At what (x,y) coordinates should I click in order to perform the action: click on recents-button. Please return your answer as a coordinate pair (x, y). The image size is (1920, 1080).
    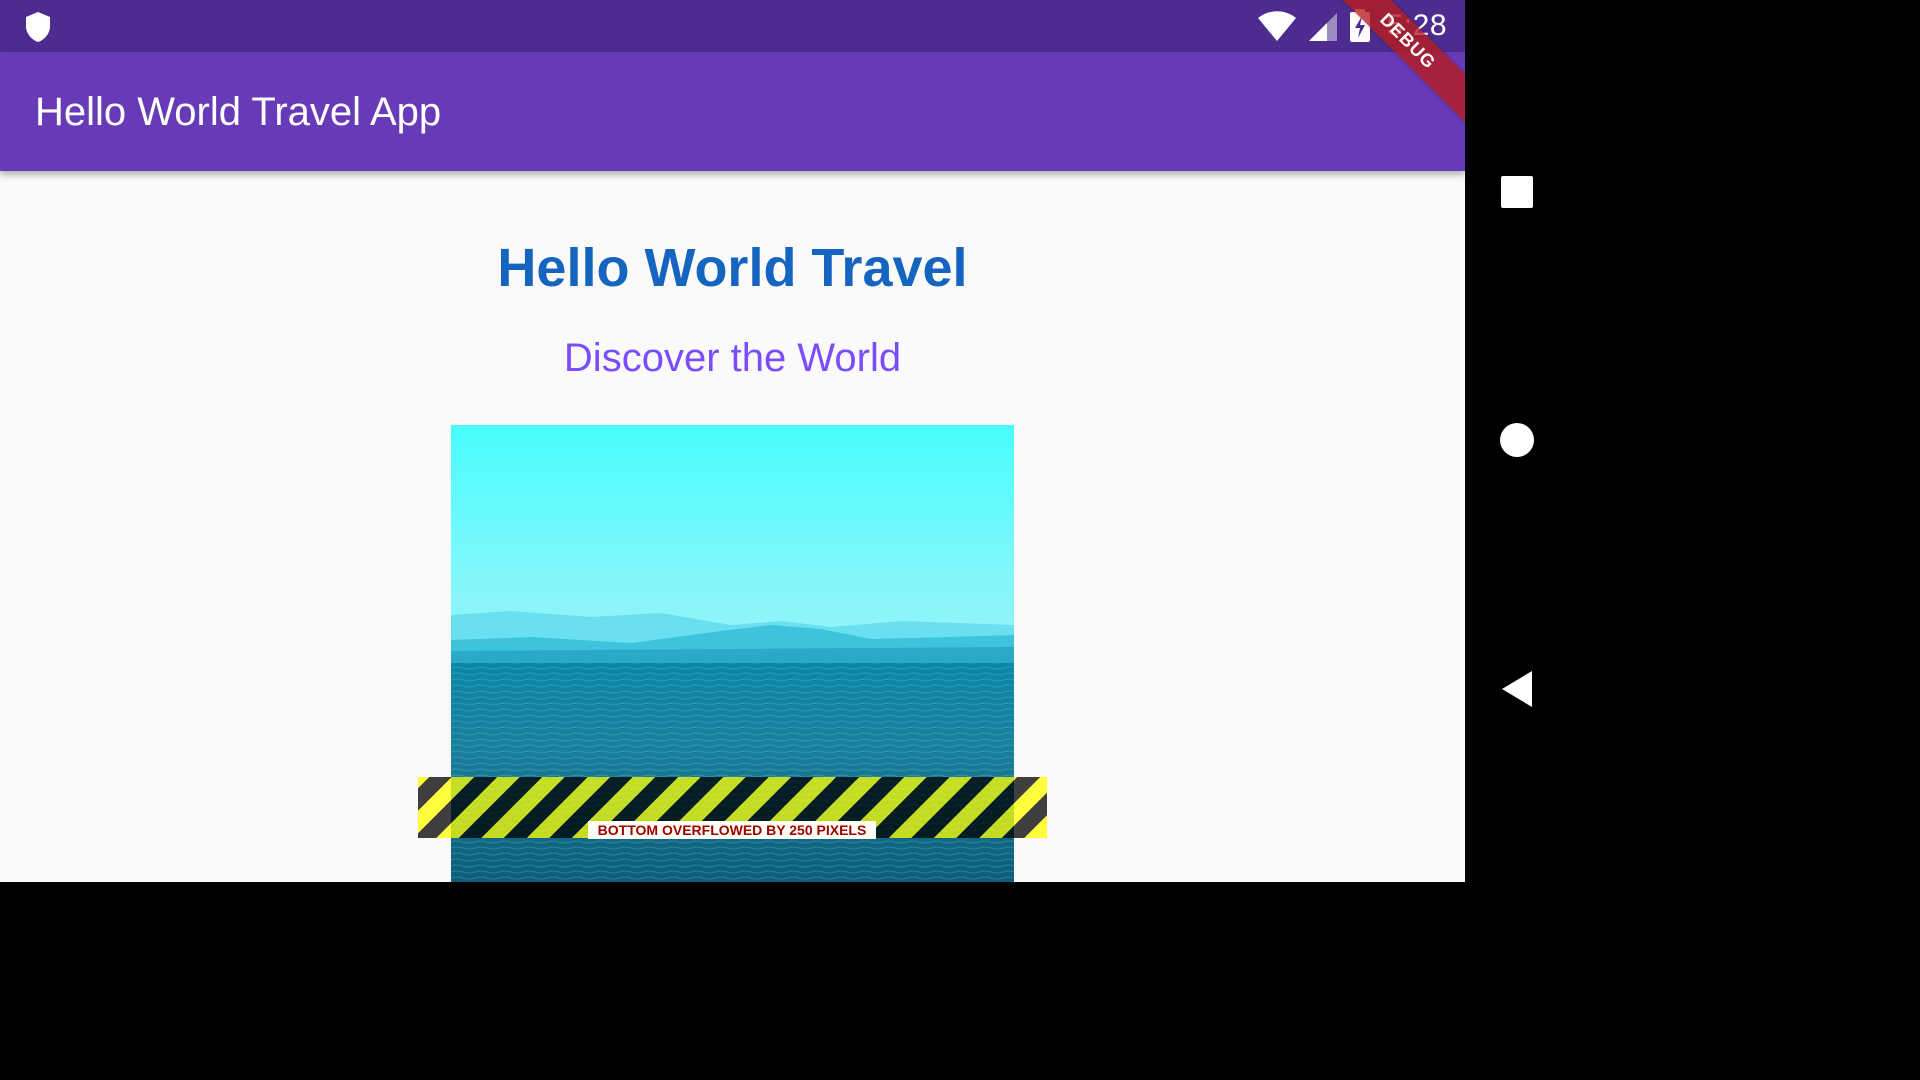
    Looking at the image, I should click on (1516, 192).